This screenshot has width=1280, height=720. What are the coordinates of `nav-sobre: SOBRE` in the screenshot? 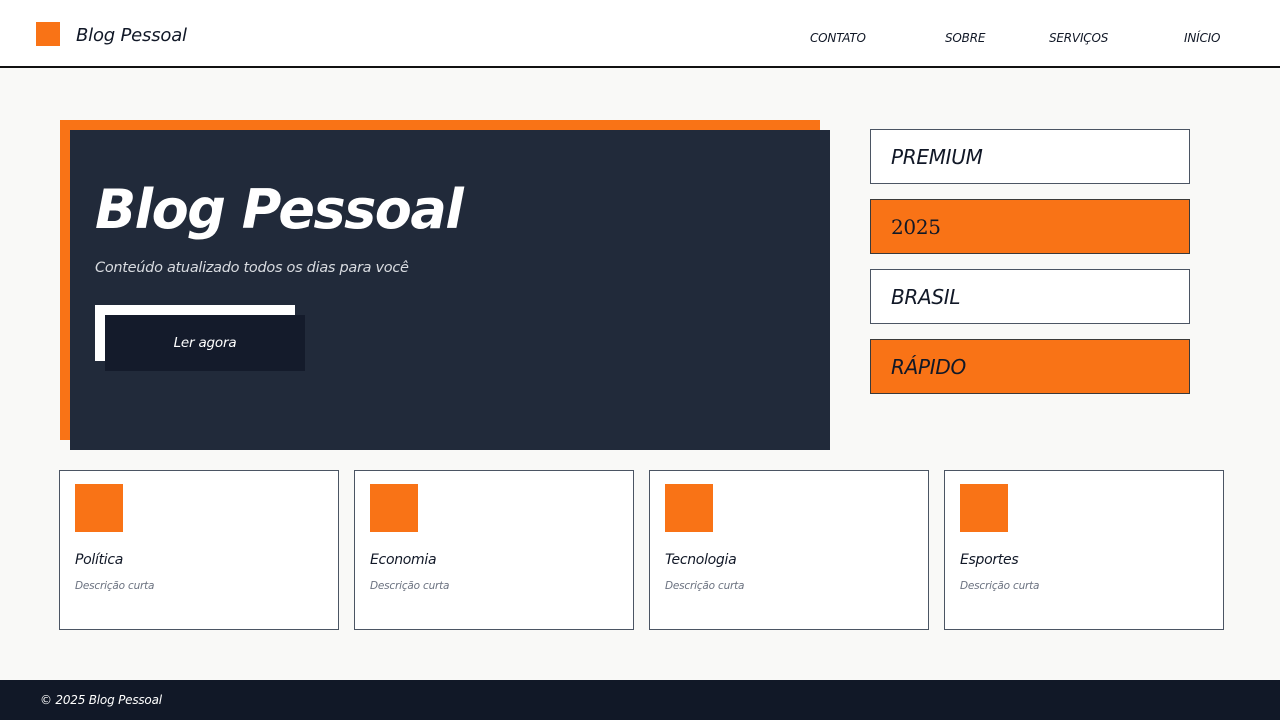 It's located at (965, 38).